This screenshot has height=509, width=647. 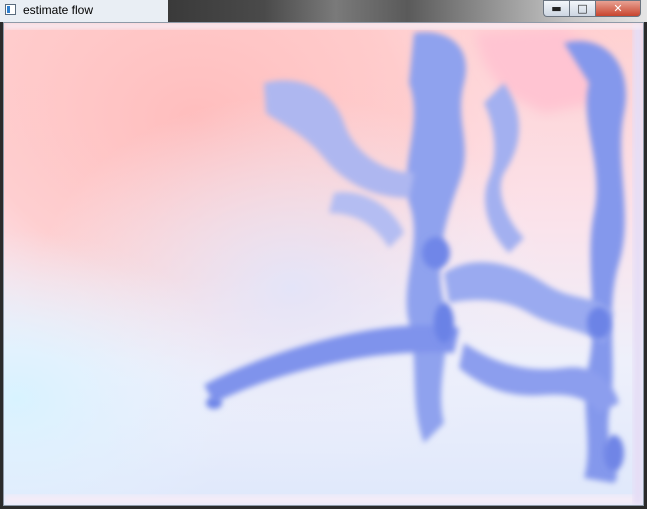 What do you see at coordinates (323, 11) in the screenshot?
I see `title-bar: estimate flow ▬ □ ✕` at bounding box center [323, 11].